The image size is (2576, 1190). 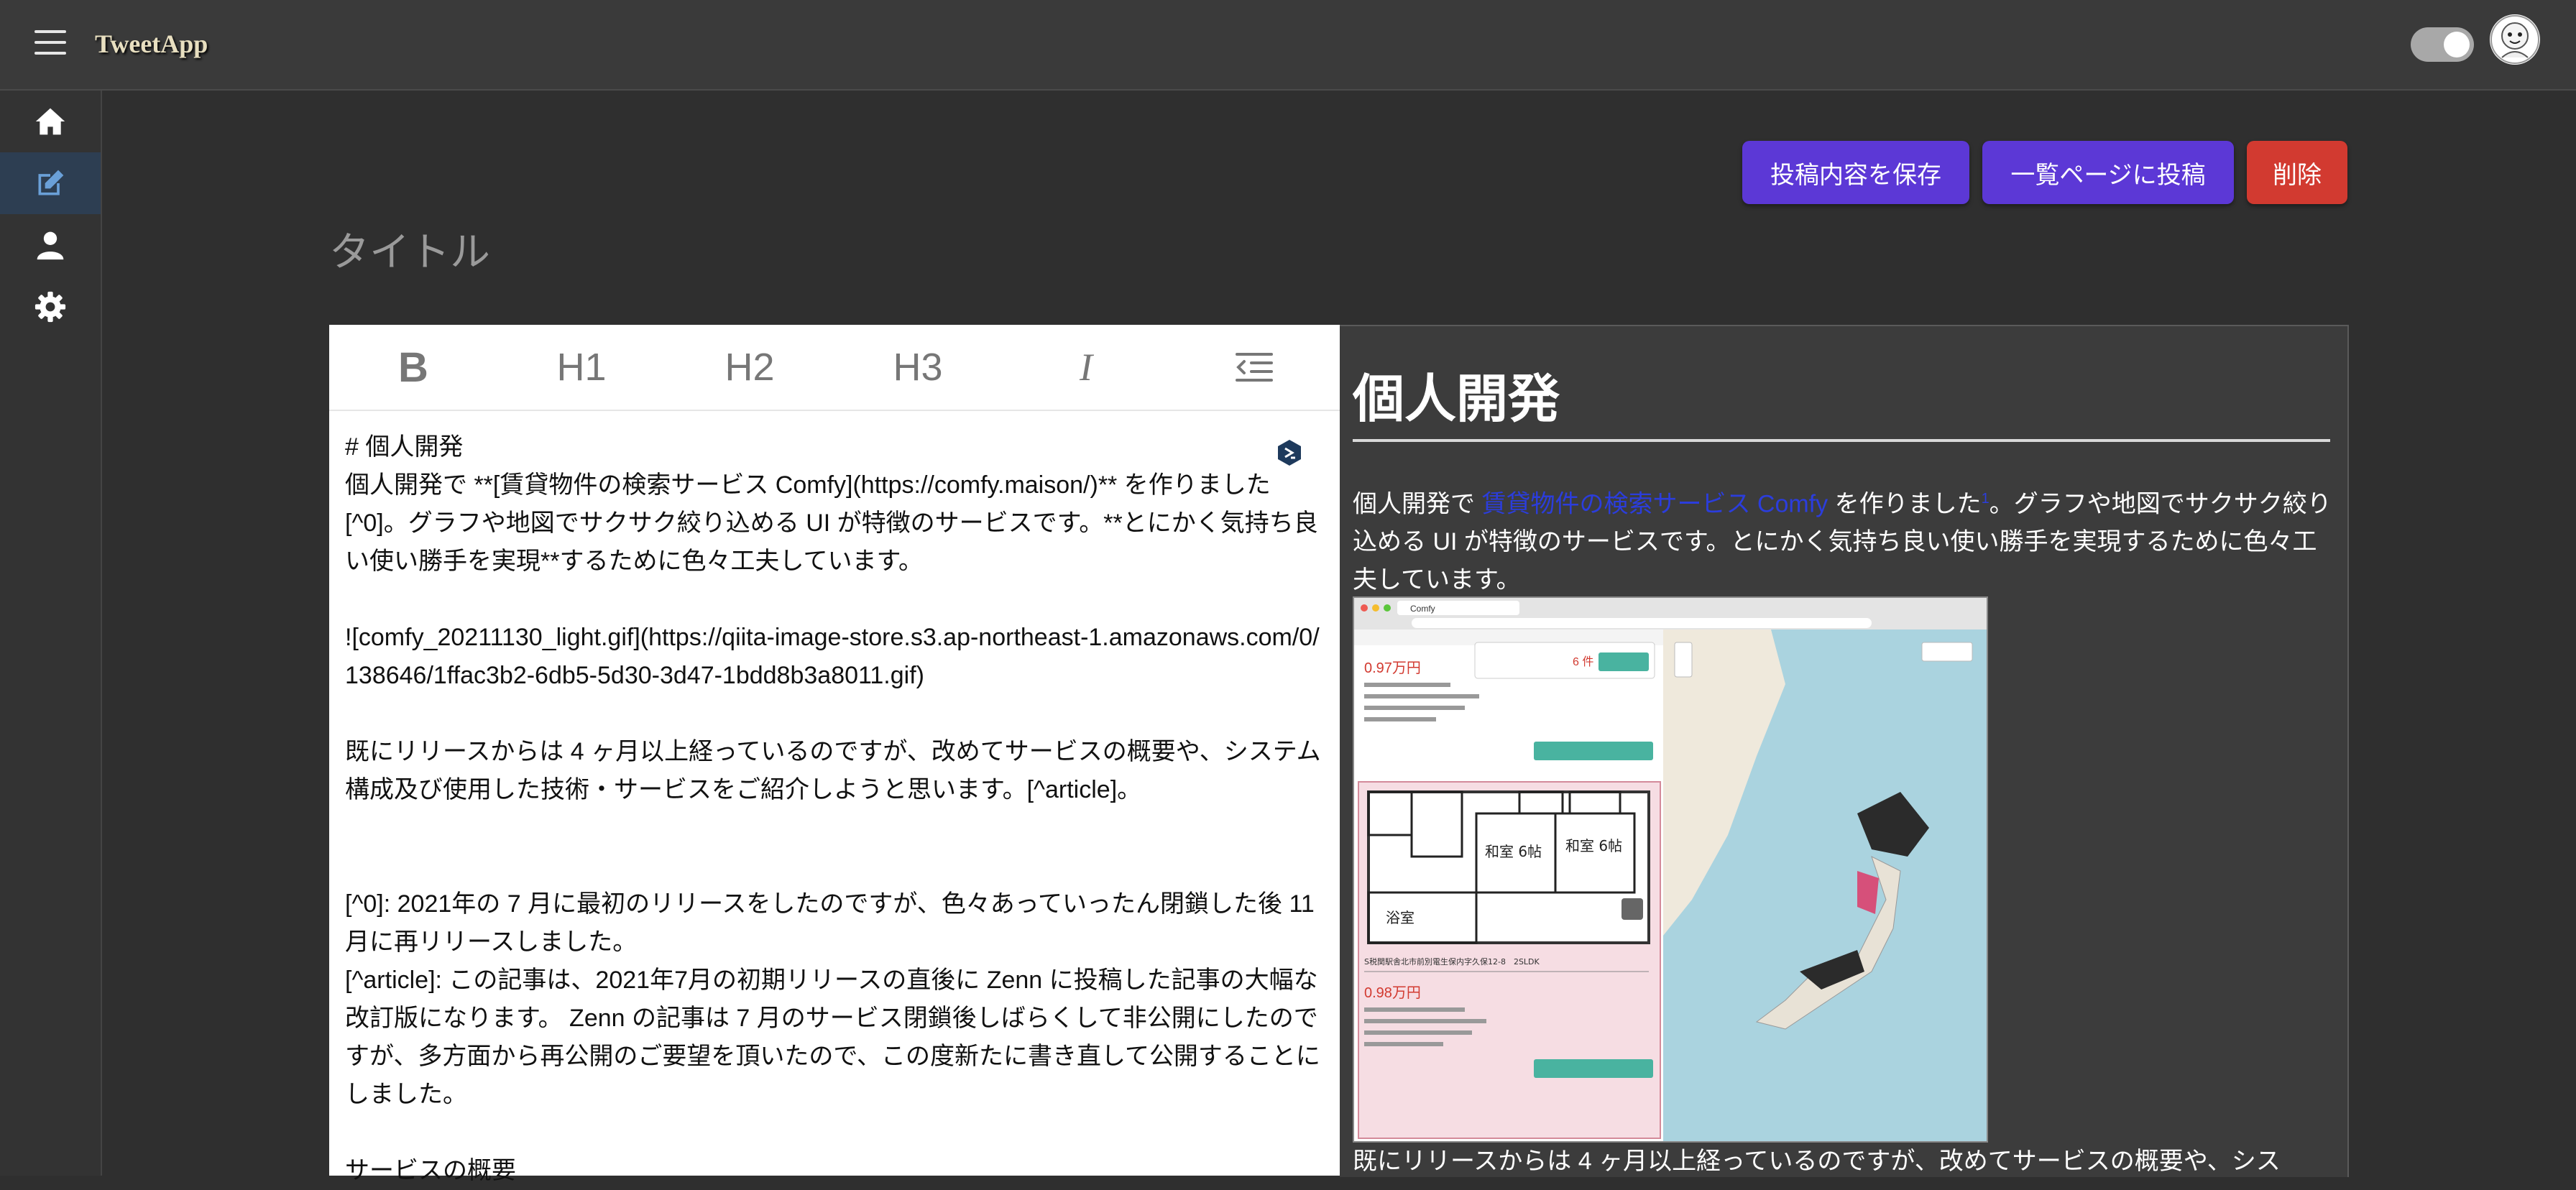 I want to click on editor-toolbar: B H1 H2 H3 I, so click(x=834, y=368).